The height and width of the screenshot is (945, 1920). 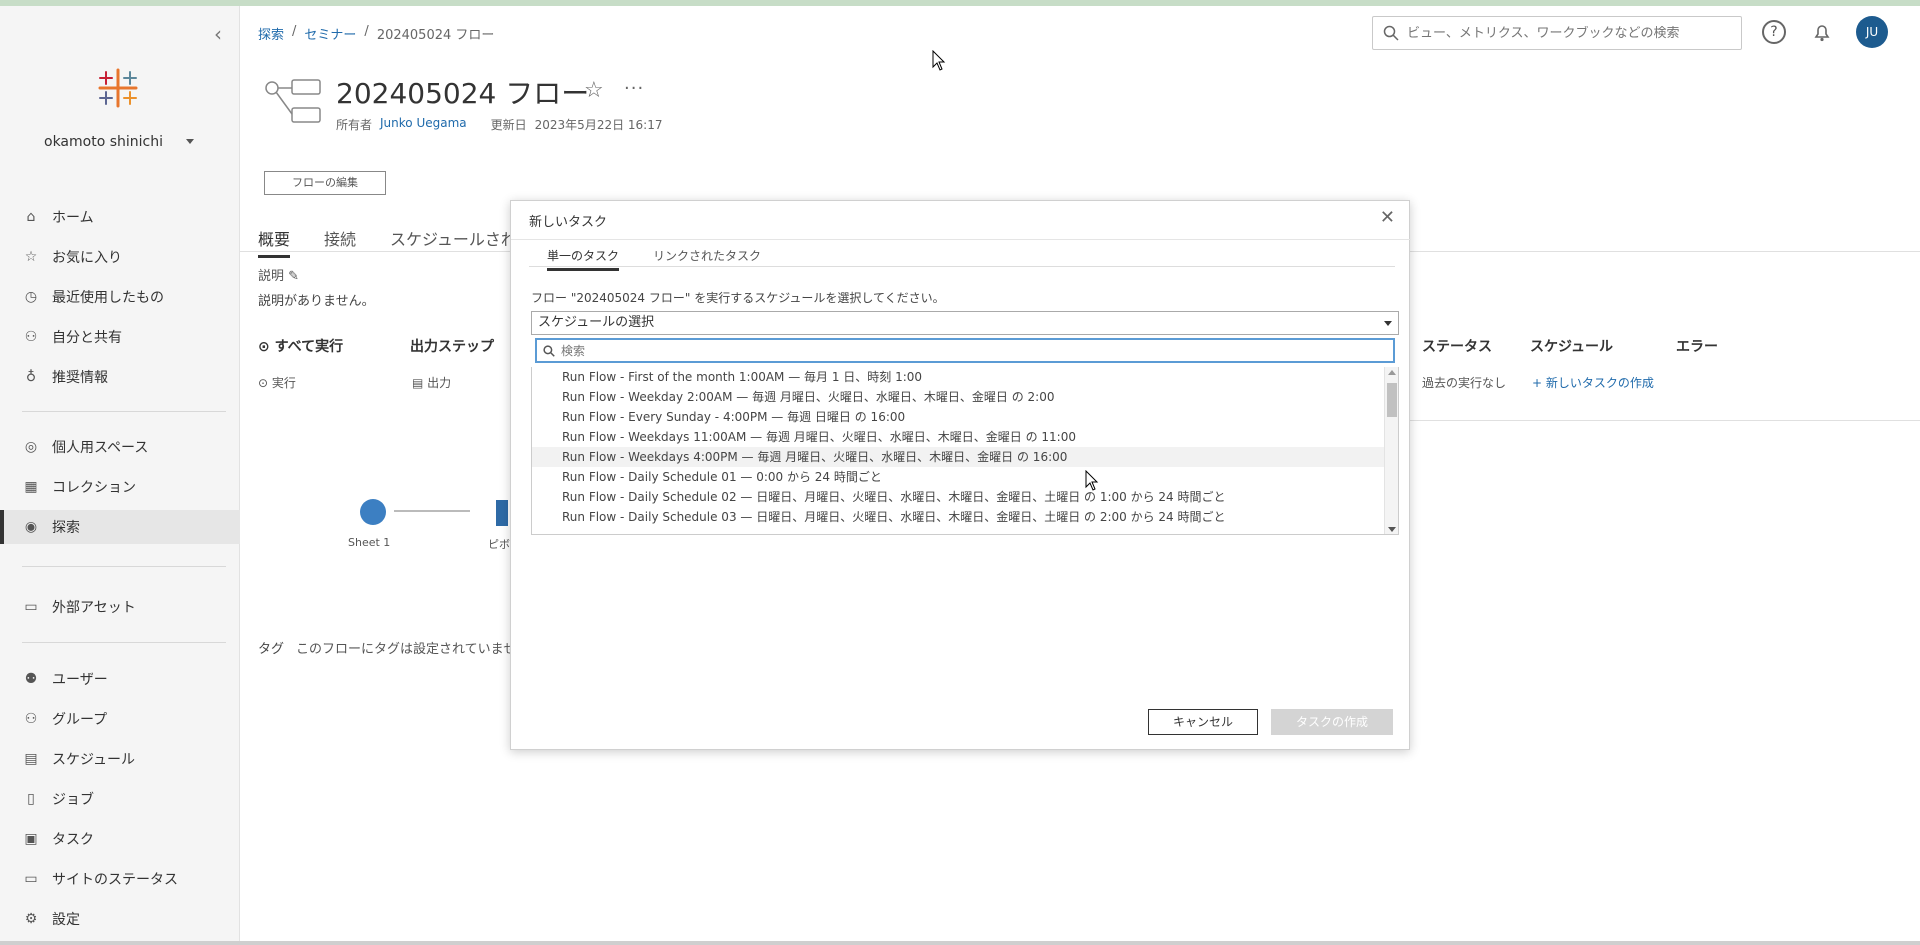 What do you see at coordinates (120, 759) in the screenshot?
I see `sidebar-item-schedules: ▤ スケジュール` at bounding box center [120, 759].